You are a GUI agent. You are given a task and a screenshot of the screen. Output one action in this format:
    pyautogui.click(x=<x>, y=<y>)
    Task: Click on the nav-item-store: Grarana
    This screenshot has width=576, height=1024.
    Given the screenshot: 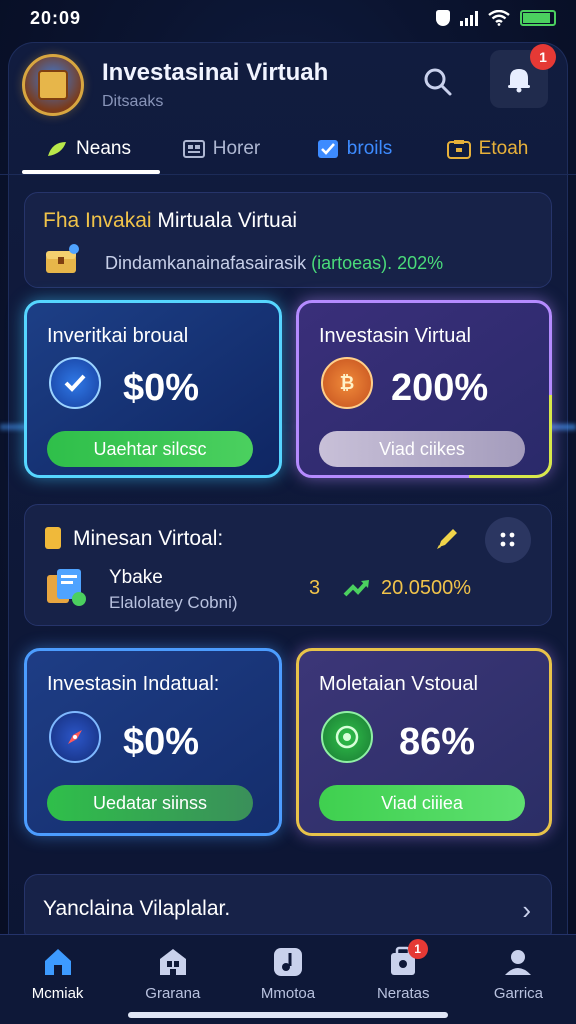 What is the action you would take?
    pyautogui.click(x=172, y=979)
    